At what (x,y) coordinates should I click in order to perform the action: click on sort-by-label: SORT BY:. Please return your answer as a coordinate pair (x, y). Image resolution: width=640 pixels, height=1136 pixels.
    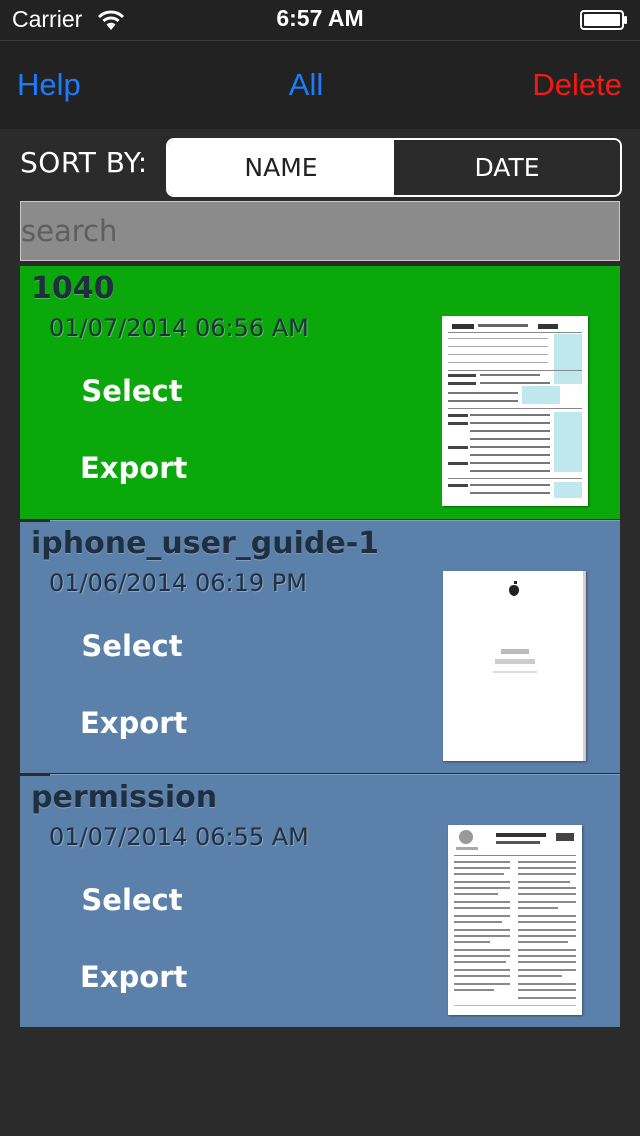
    Looking at the image, I should click on (84, 162).